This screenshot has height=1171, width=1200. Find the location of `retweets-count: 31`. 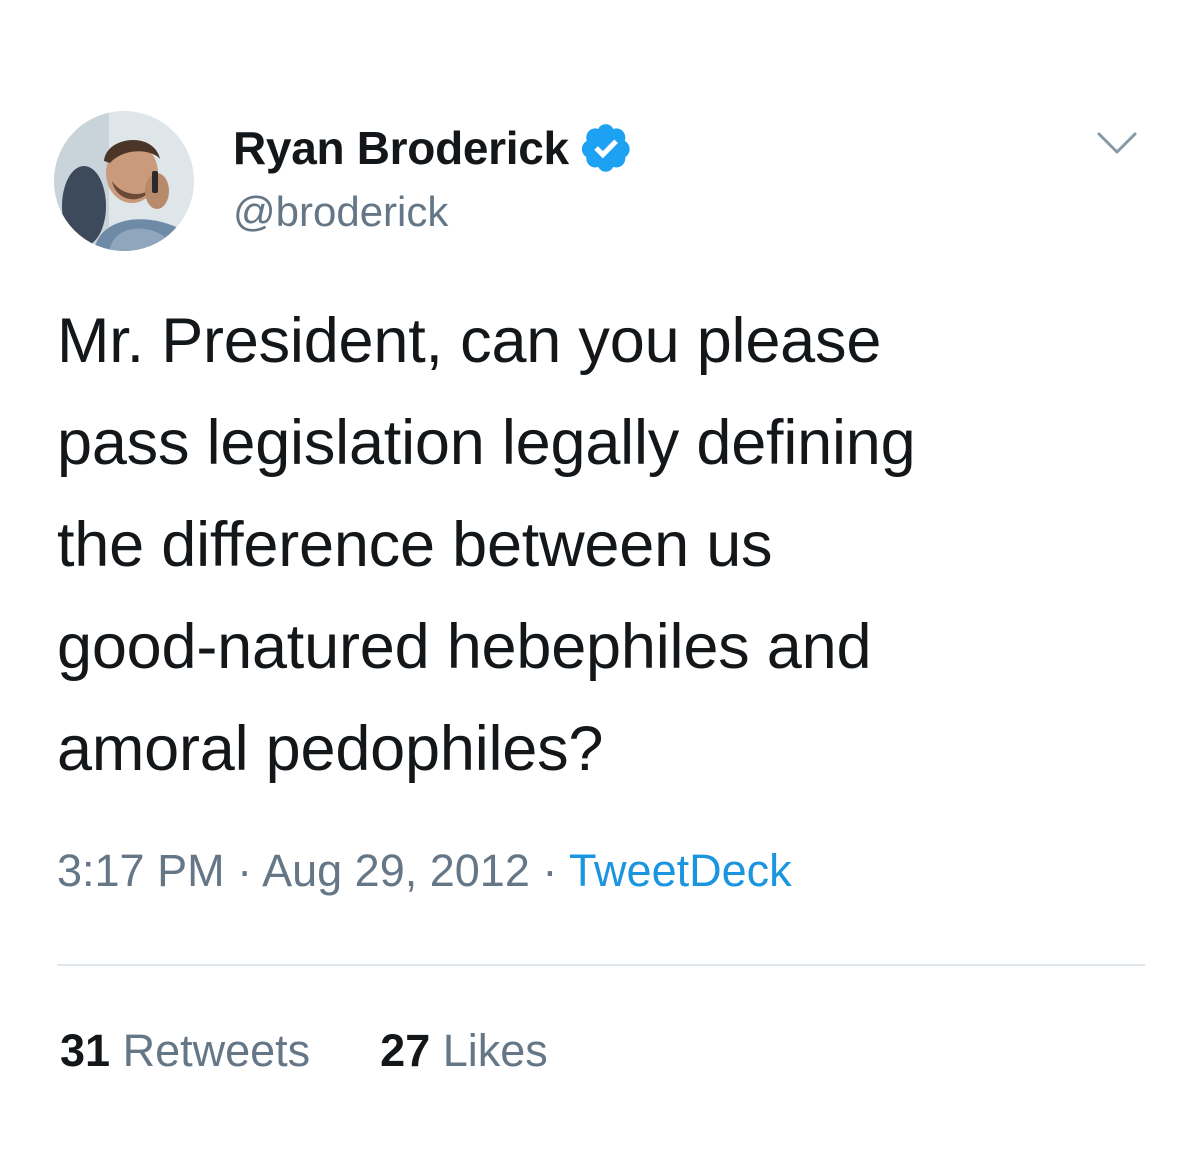

retweets-count: 31 is located at coordinates (85, 1050).